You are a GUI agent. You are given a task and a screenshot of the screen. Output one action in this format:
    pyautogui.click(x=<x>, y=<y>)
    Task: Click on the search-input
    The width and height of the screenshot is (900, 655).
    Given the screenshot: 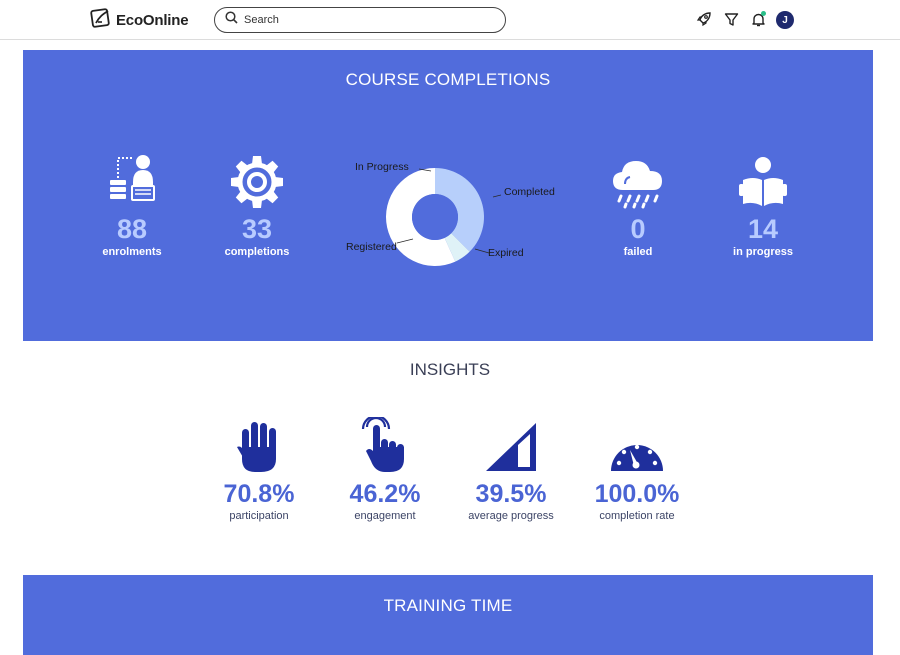 What is the action you would take?
    pyautogui.click(x=354, y=20)
    